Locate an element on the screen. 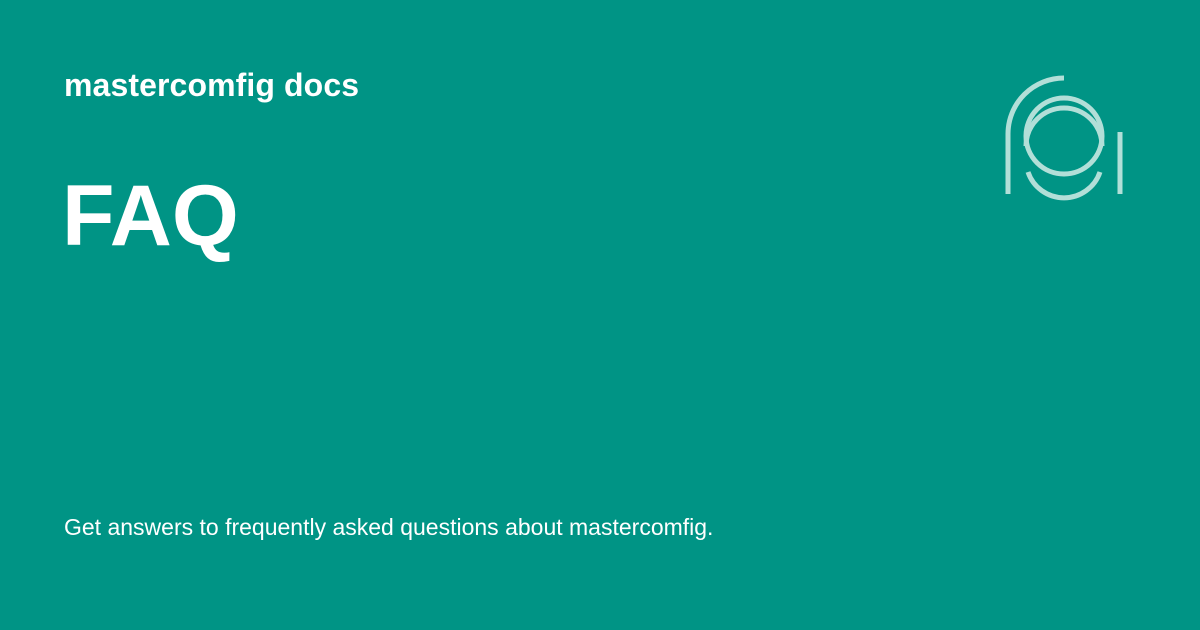 The image size is (1200, 630). logo-inner-ring is located at coordinates (1064, 126).